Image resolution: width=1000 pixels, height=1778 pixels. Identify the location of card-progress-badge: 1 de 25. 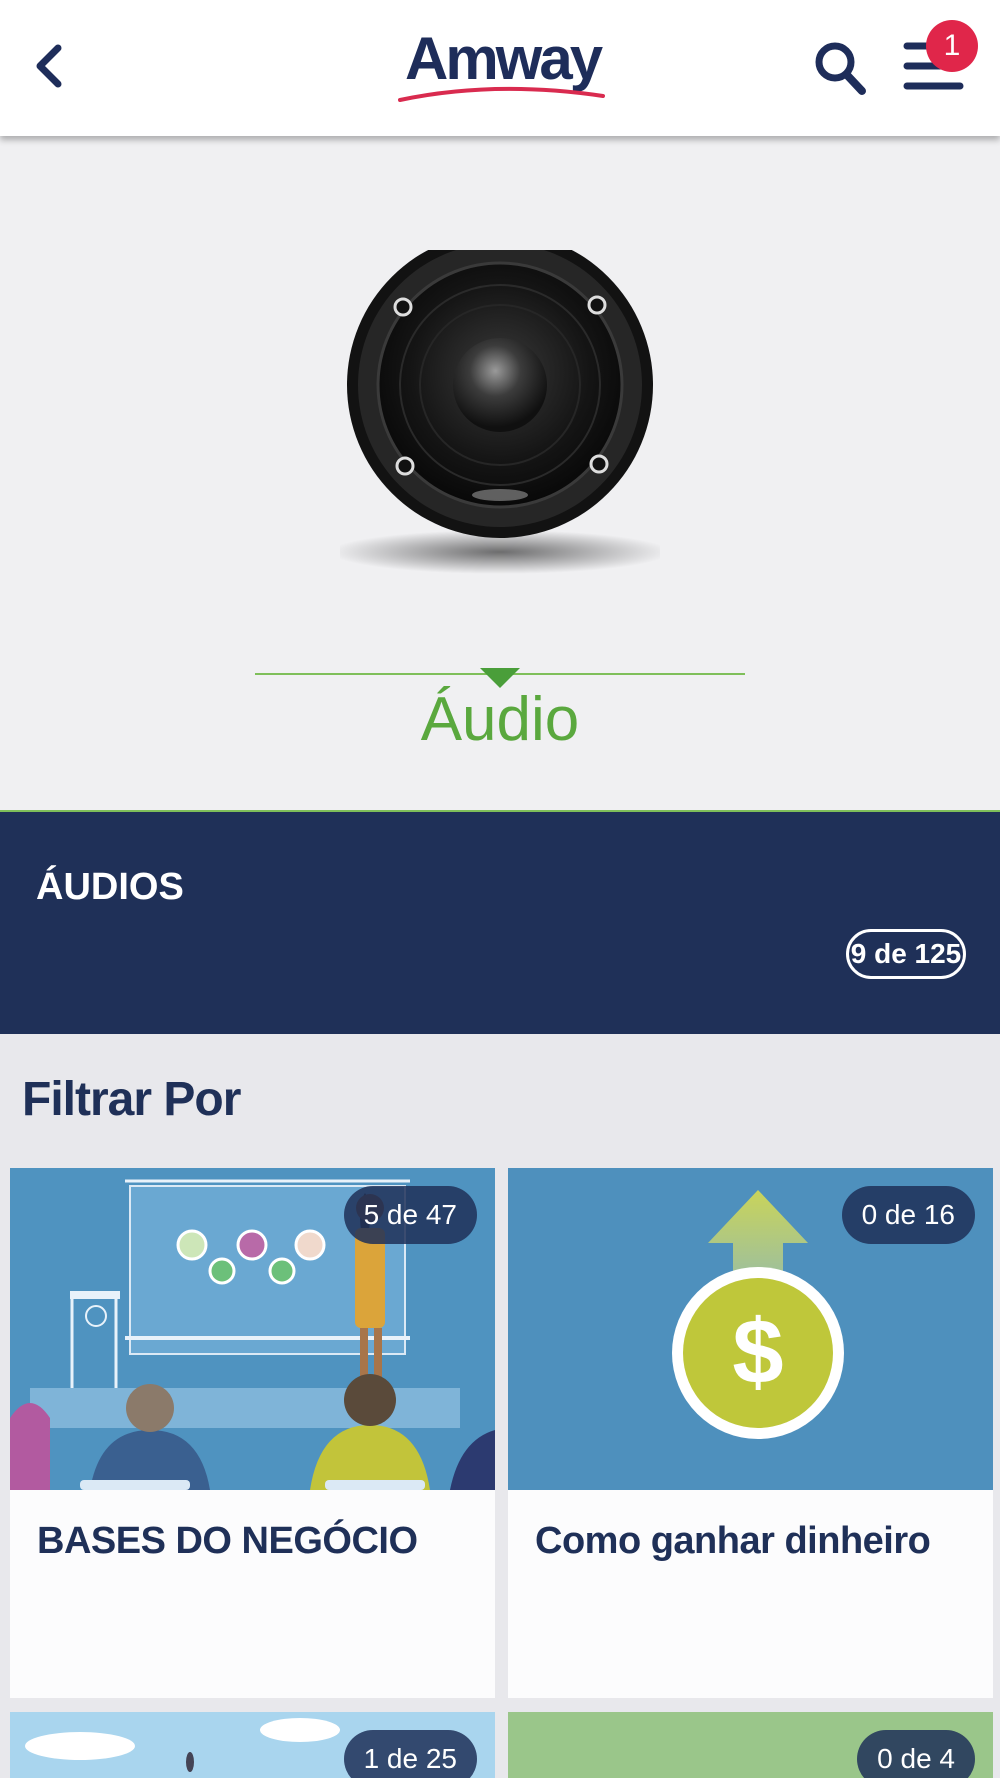
(410, 1754).